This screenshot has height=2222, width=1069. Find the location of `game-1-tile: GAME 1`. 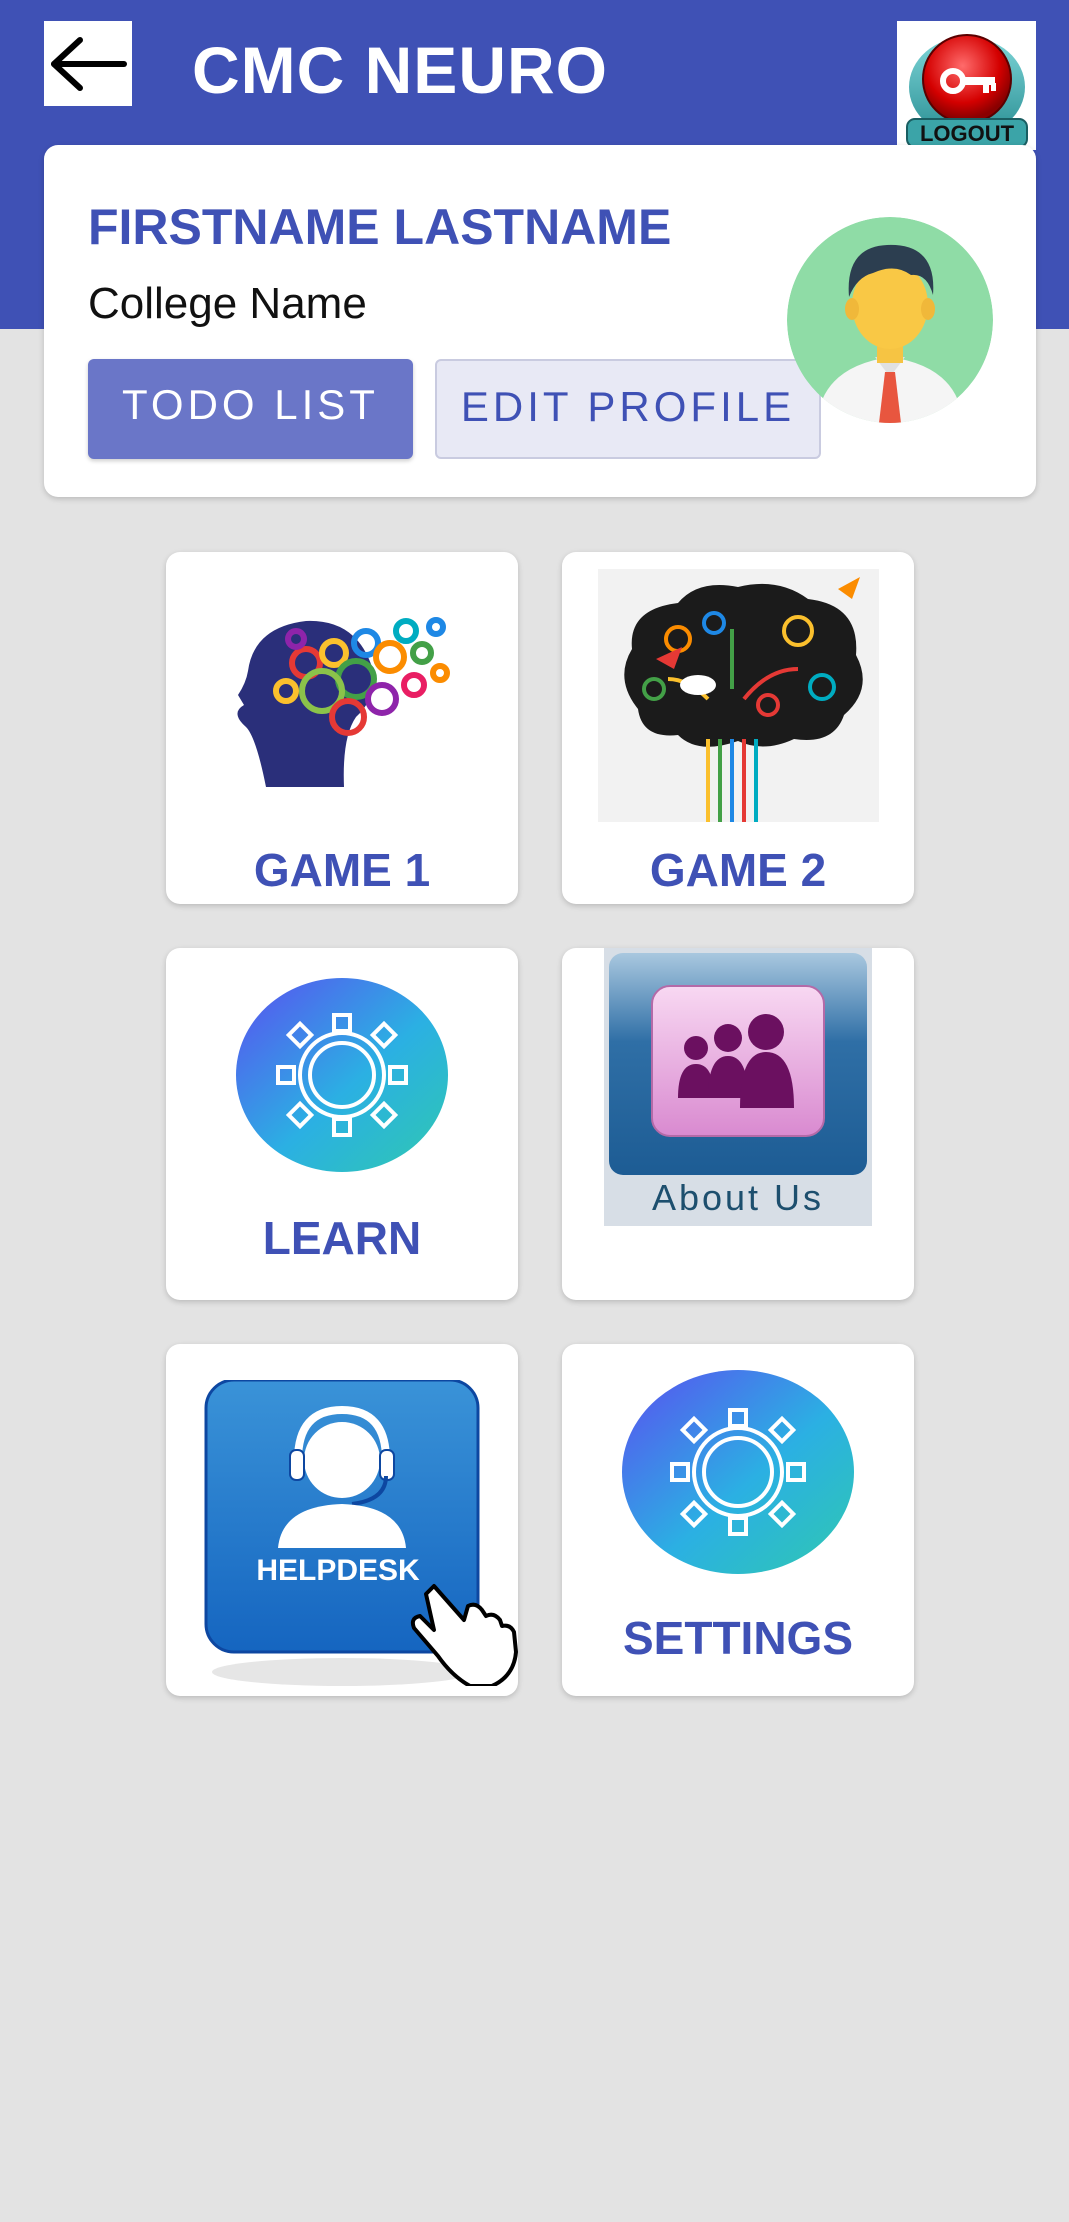

game-1-tile: GAME 1 is located at coordinates (342, 728).